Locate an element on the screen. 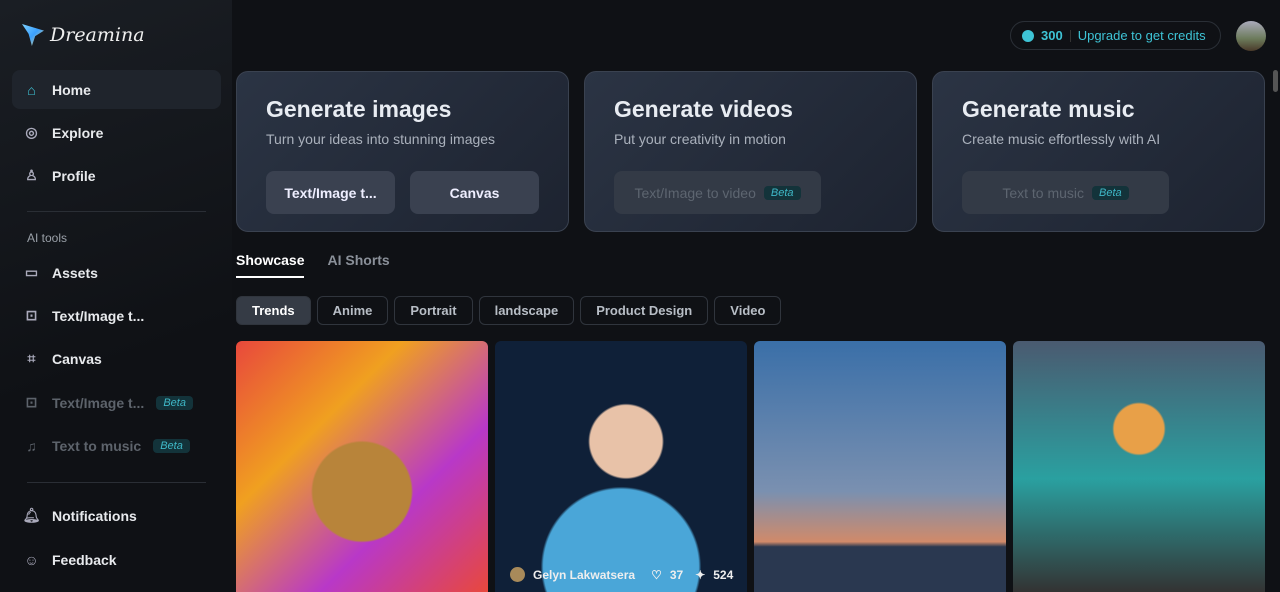 The width and height of the screenshot is (1280, 592). user-avatar is located at coordinates (1251, 36).